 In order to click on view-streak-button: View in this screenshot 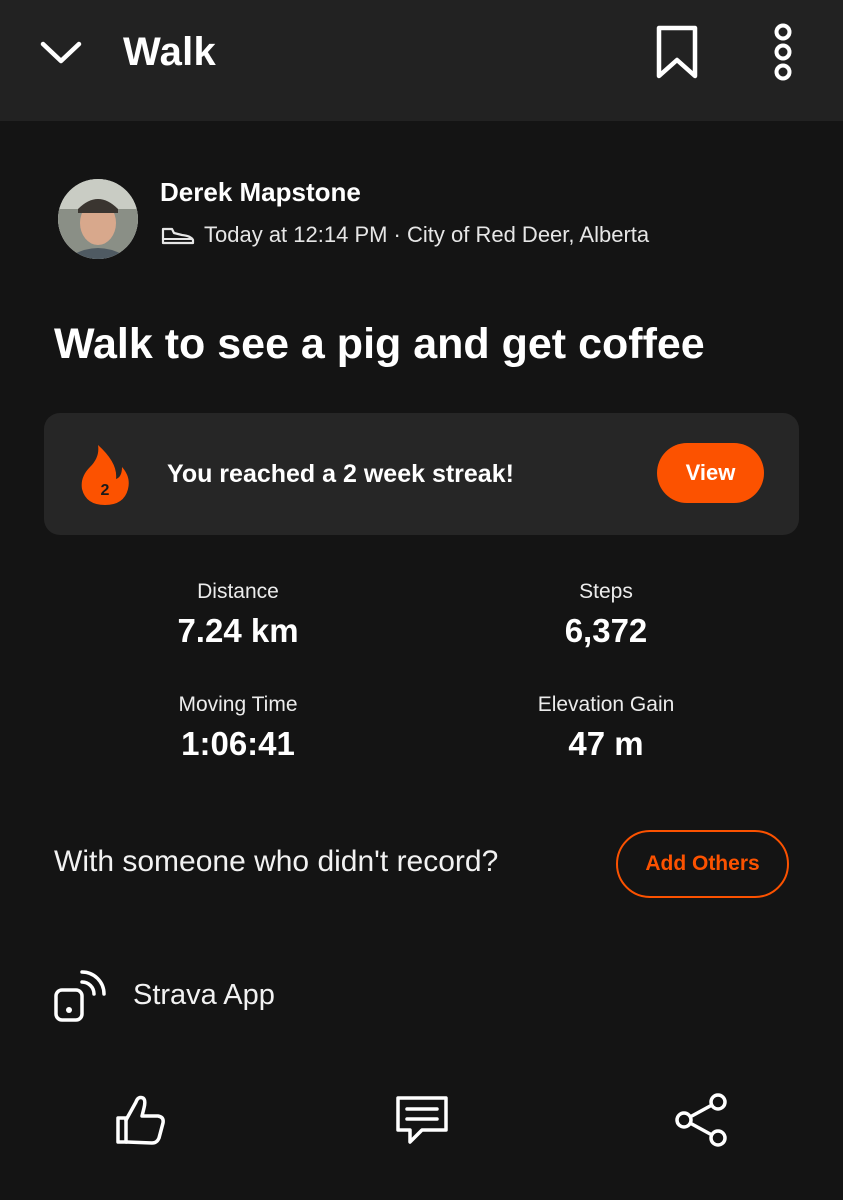, I will do `click(710, 473)`.